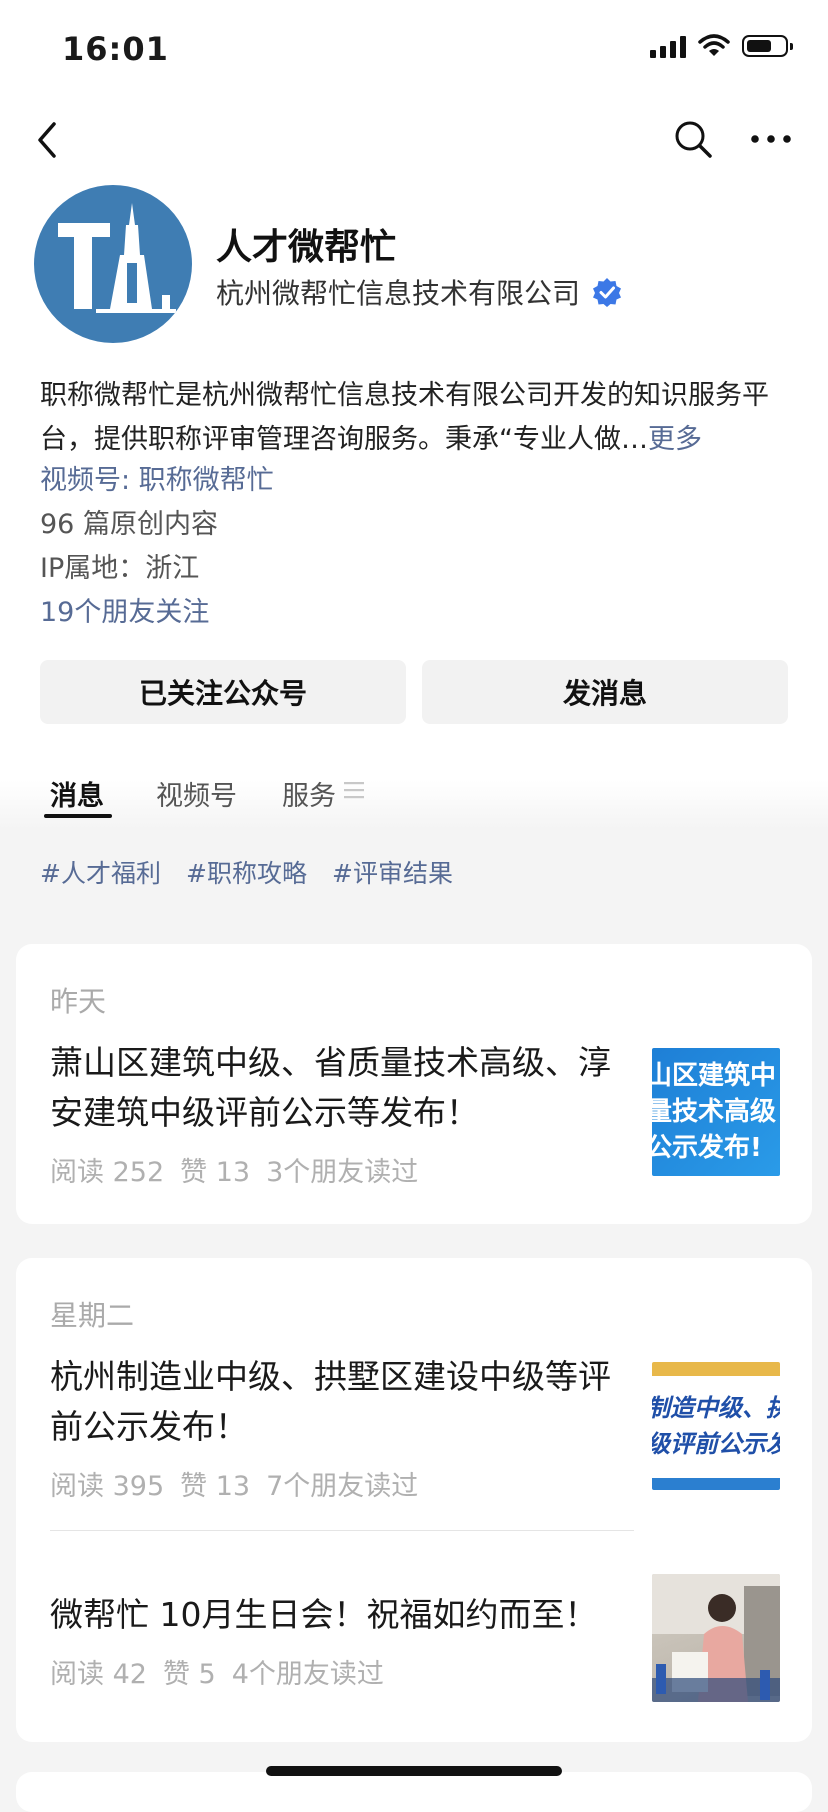  What do you see at coordinates (107, 1172) in the screenshot?
I see `read-count: 阅读 252` at bounding box center [107, 1172].